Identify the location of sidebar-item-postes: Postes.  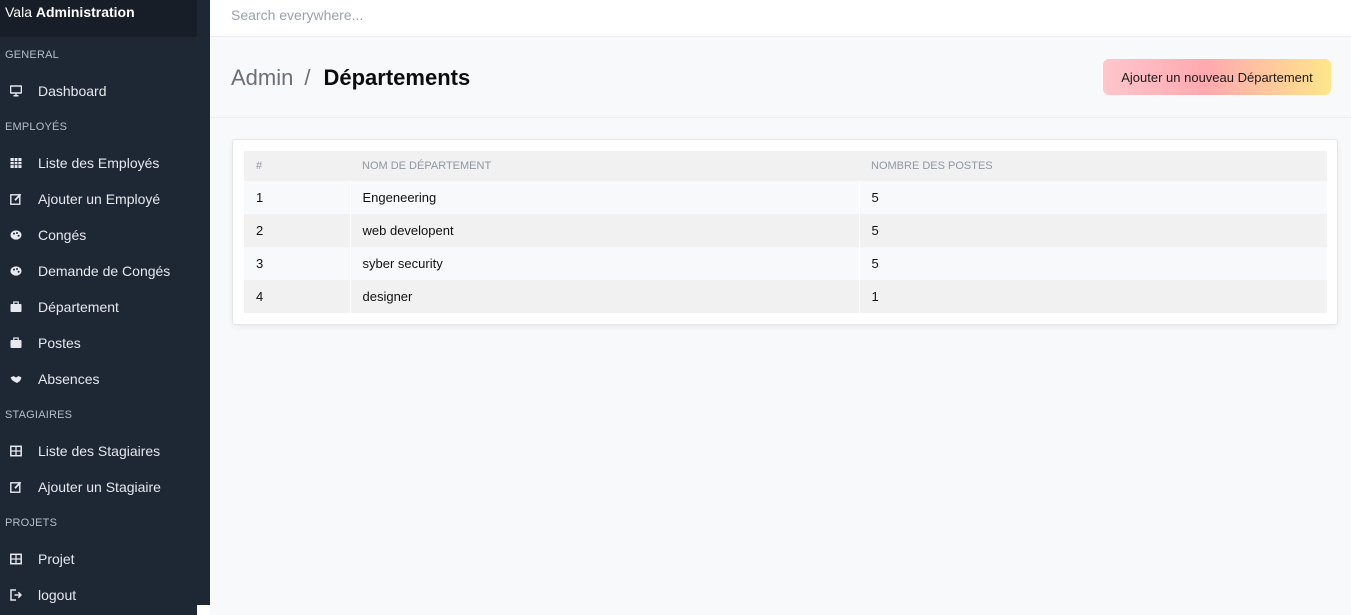
(105, 343).